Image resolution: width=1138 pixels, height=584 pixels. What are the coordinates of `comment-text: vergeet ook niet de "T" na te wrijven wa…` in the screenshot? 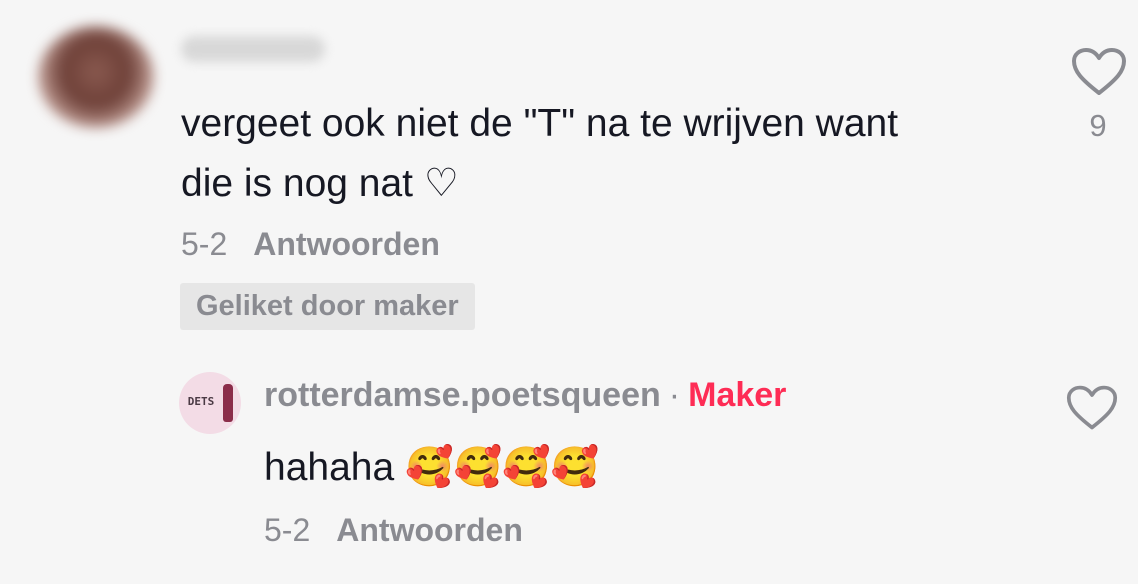 It's located at (540, 153).